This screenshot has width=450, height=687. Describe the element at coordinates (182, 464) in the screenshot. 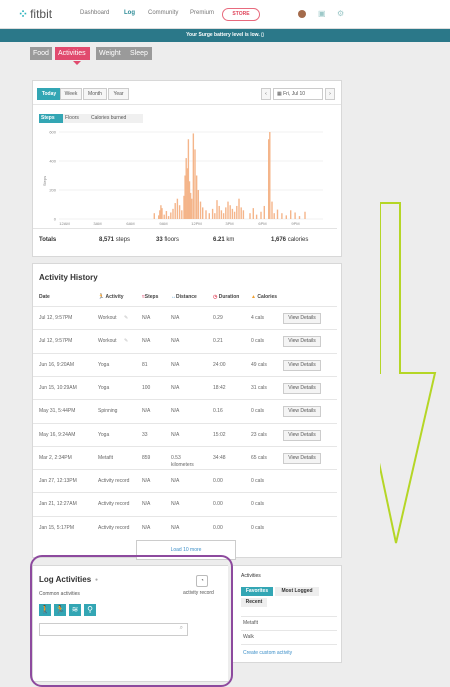

I see `row-distance-unit: kilometers` at that location.